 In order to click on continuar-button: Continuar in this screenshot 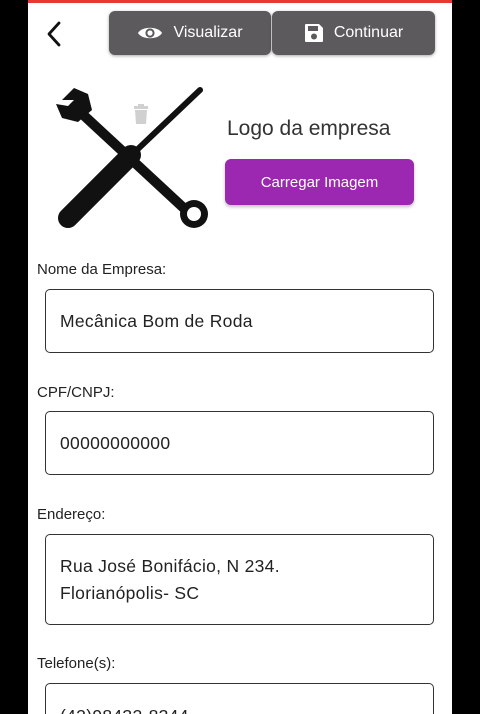, I will do `click(353, 33)`.